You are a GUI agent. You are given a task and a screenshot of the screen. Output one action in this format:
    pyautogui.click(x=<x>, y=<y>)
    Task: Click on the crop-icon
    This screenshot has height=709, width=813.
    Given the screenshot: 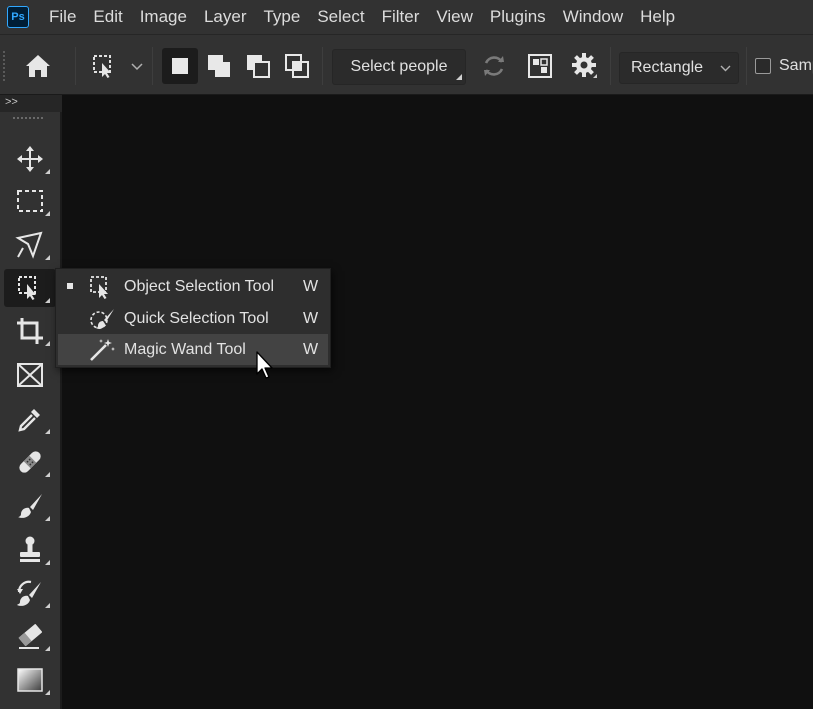 What is the action you would take?
    pyautogui.click(x=30, y=331)
    